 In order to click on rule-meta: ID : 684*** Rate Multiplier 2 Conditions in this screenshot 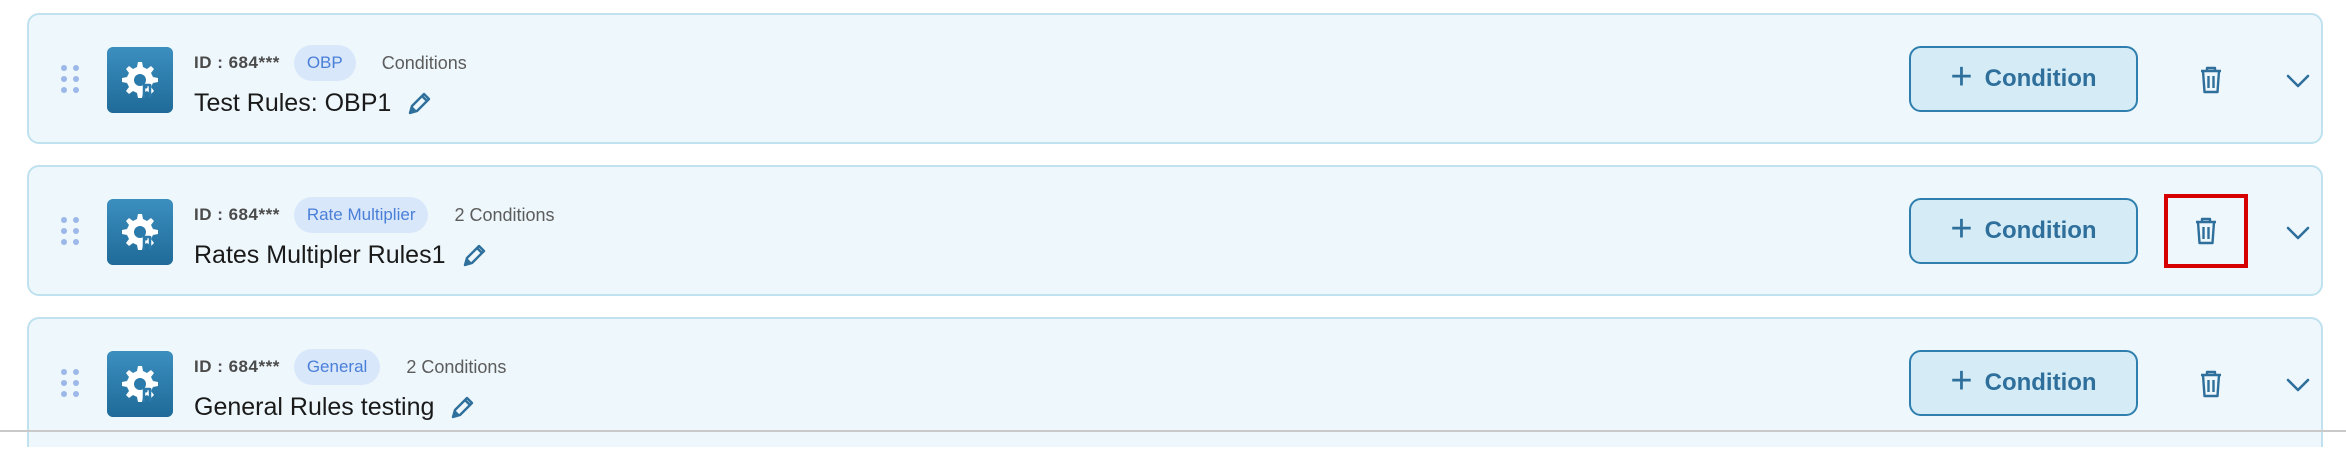, I will do `click(374, 215)`.